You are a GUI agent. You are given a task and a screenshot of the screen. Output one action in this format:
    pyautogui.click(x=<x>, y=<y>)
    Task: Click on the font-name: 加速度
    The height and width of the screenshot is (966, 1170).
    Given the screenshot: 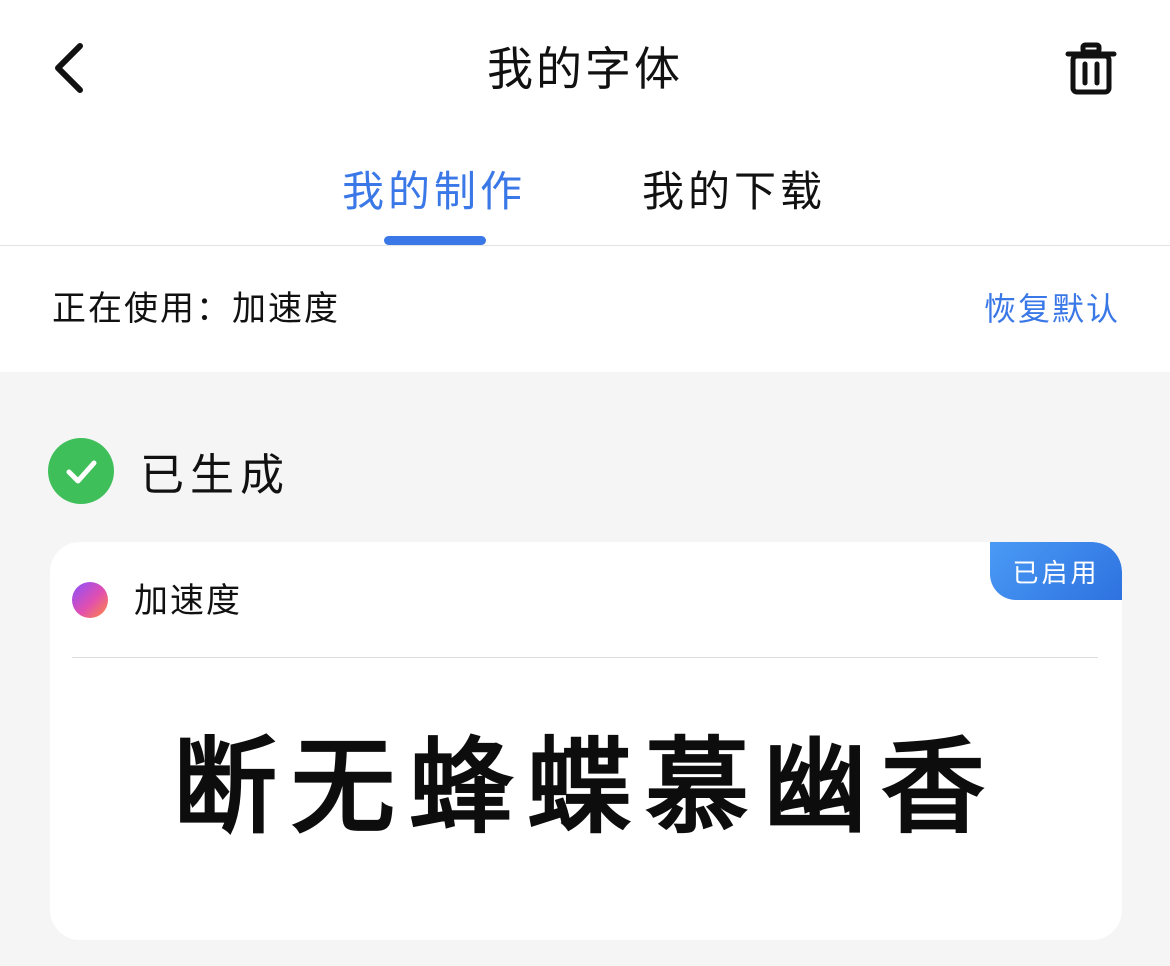 What is the action you would take?
    pyautogui.click(x=188, y=601)
    